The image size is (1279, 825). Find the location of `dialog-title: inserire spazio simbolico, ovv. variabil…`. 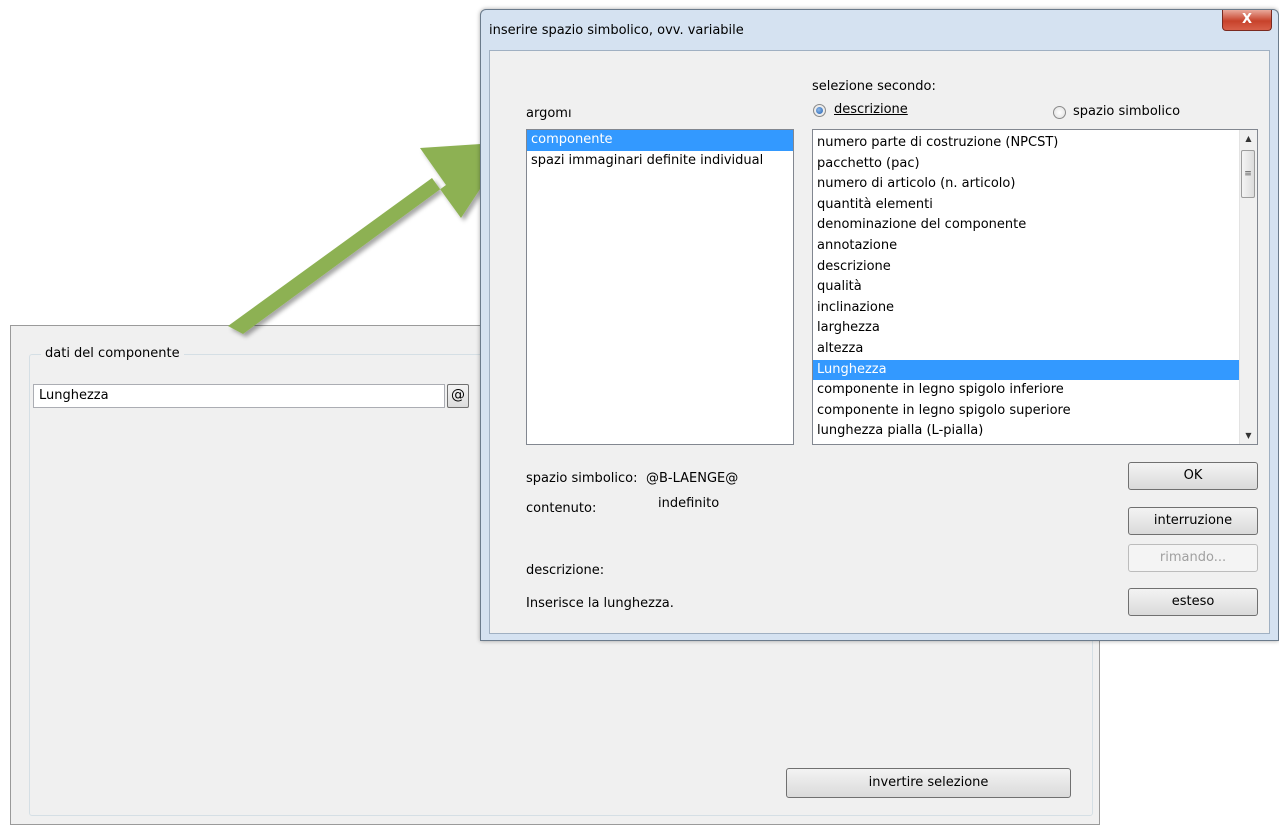

dialog-title: inserire spazio simbolico, ovv. variabil… is located at coordinates (616, 30).